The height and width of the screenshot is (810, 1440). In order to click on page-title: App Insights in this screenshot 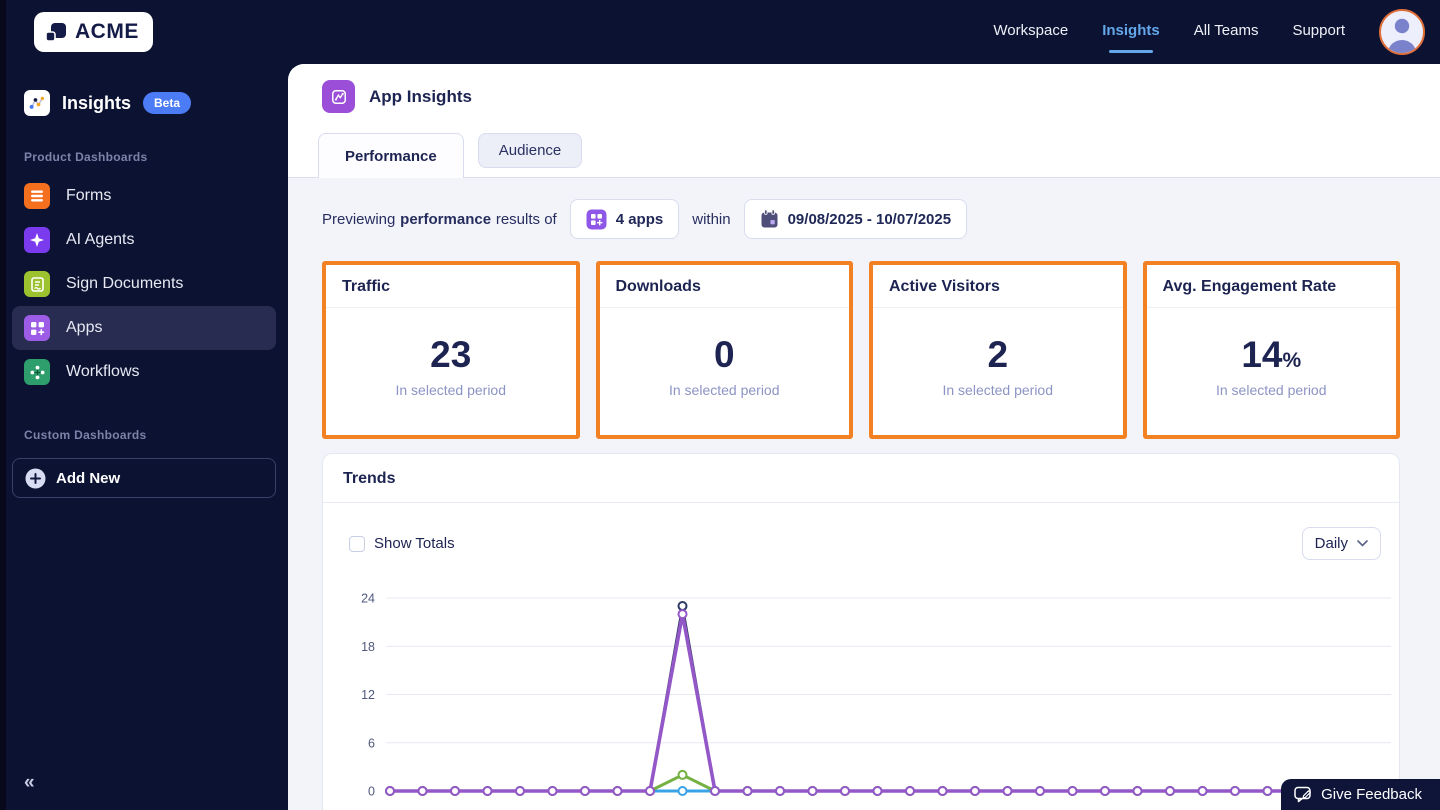, I will do `click(420, 96)`.